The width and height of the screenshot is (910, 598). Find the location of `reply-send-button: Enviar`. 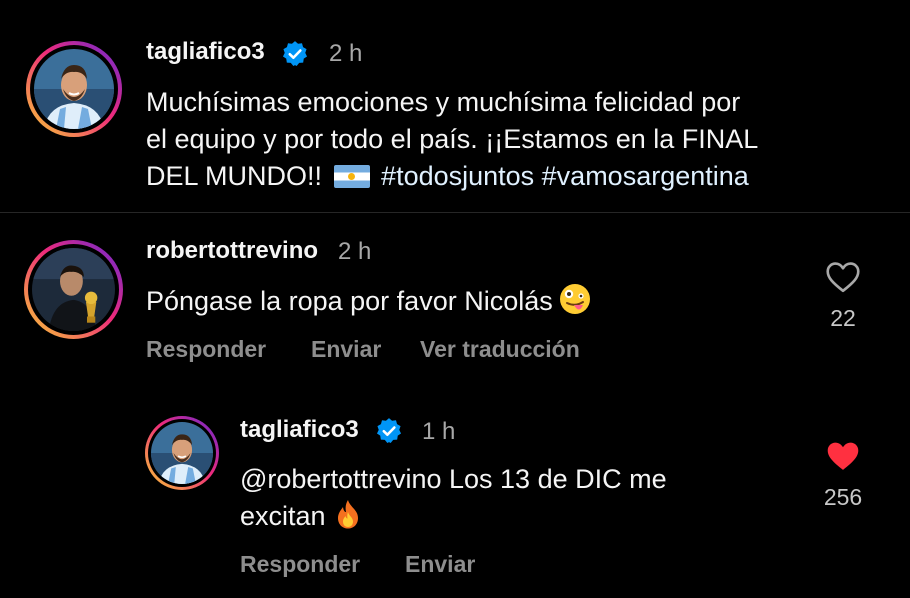

reply-send-button: Enviar is located at coordinates (440, 564).